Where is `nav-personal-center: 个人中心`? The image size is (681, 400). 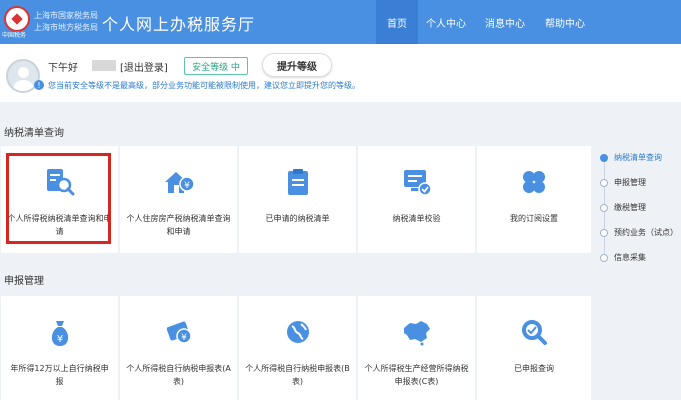
nav-personal-center: 个人中心 is located at coordinates (446, 22).